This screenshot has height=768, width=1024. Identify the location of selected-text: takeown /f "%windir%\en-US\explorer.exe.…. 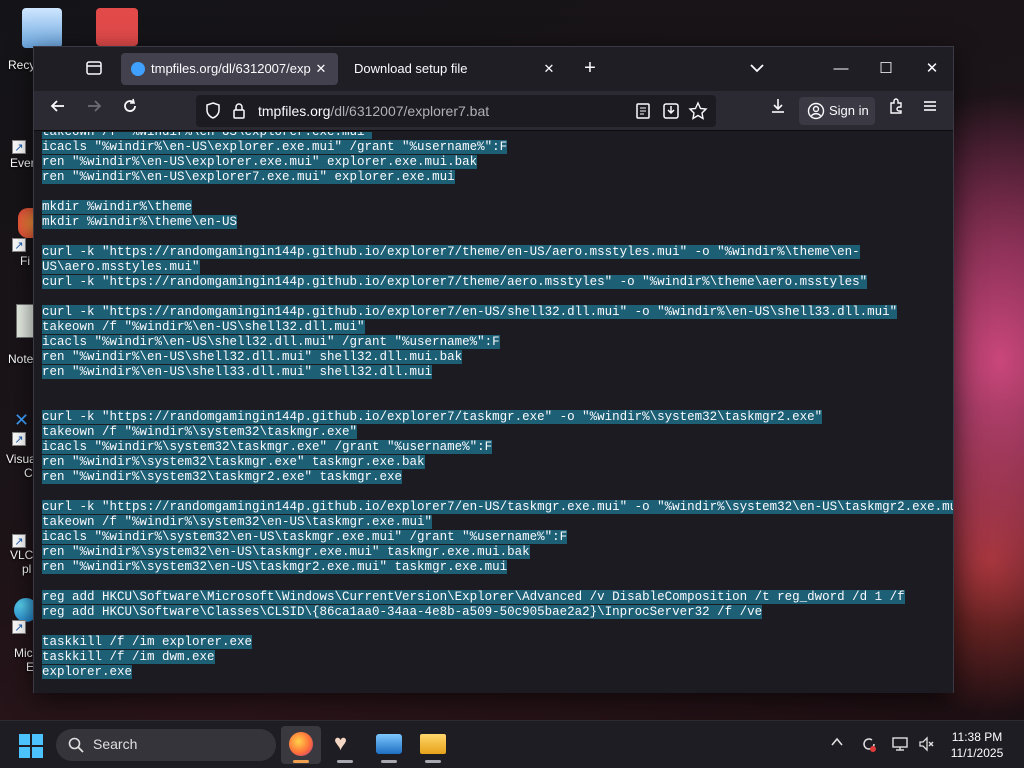
(207, 135).